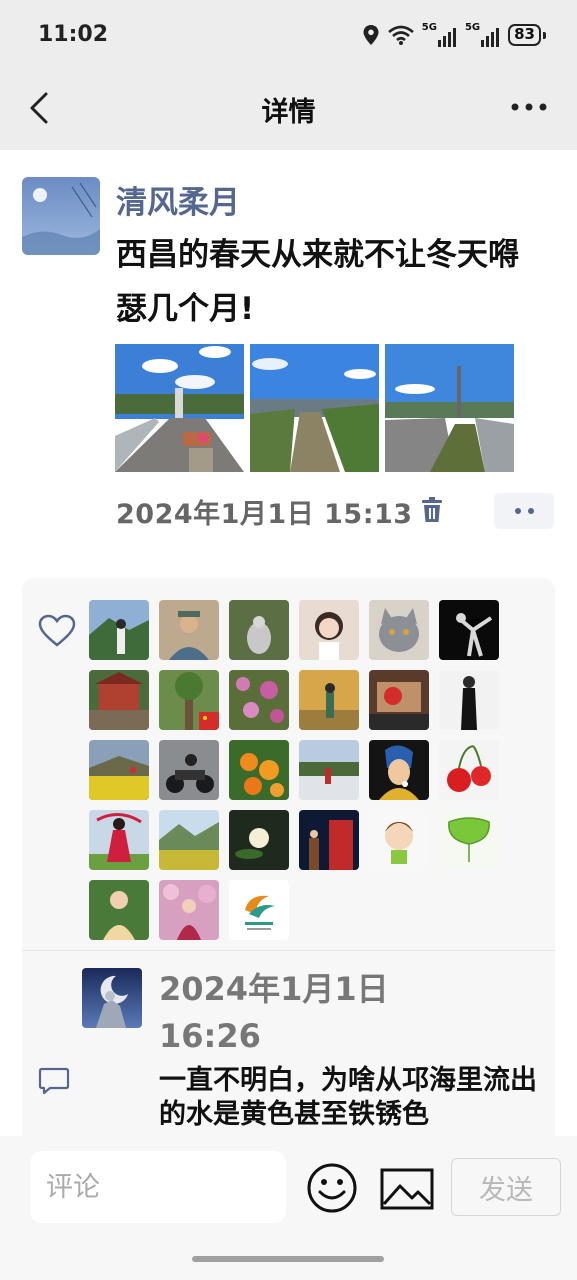  Describe the element at coordinates (178, 199) in the screenshot. I see `post-author: 清风柔月` at that location.